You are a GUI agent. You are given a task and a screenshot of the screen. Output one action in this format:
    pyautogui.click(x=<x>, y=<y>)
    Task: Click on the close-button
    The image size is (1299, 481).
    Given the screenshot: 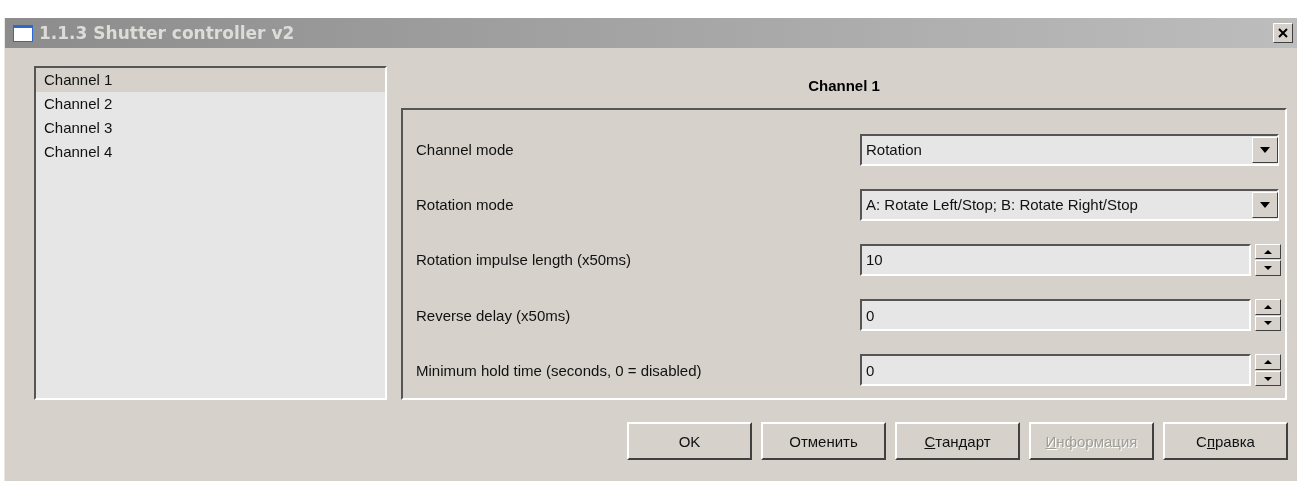 What is the action you would take?
    pyautogui.click(x=1283, y=33)
    